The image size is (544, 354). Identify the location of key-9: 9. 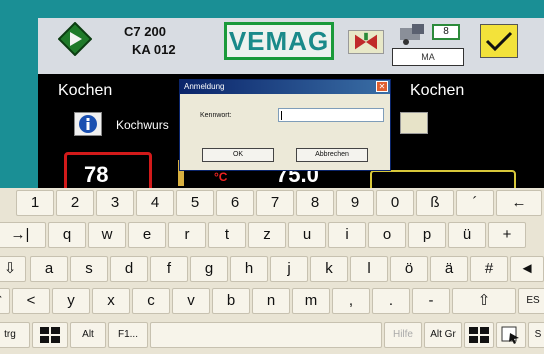
(355, 203).